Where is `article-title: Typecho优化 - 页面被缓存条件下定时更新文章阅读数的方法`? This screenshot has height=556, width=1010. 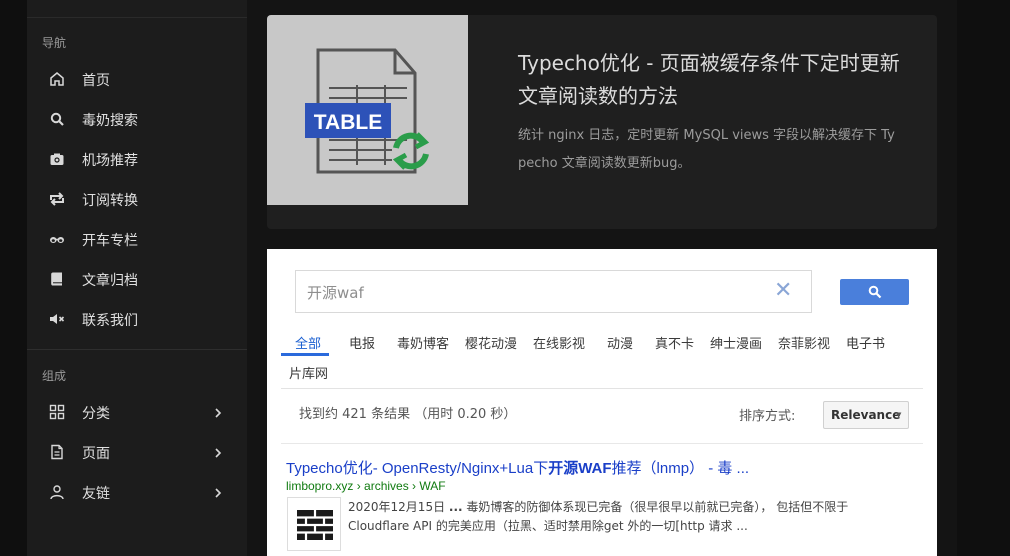 article-title: Typecho优化 - 页面被缓存条件下定时更新文章阅读数的方法 is located at coordinates (713, 80).